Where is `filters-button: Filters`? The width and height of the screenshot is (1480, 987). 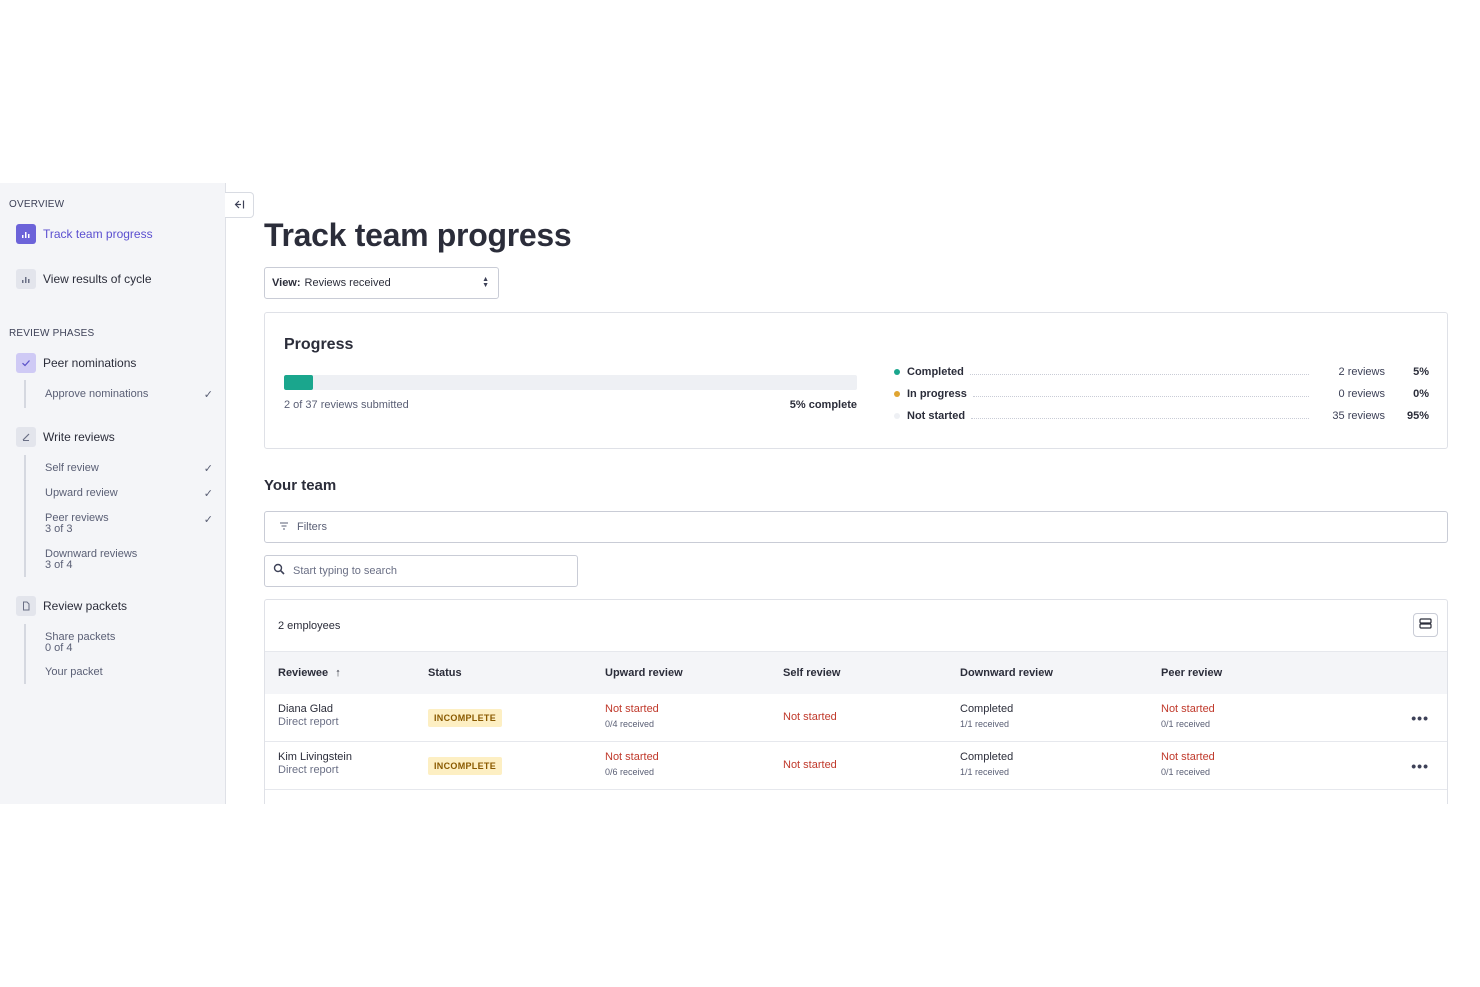
filters-button: Filters is located at coordinates (856, 527).